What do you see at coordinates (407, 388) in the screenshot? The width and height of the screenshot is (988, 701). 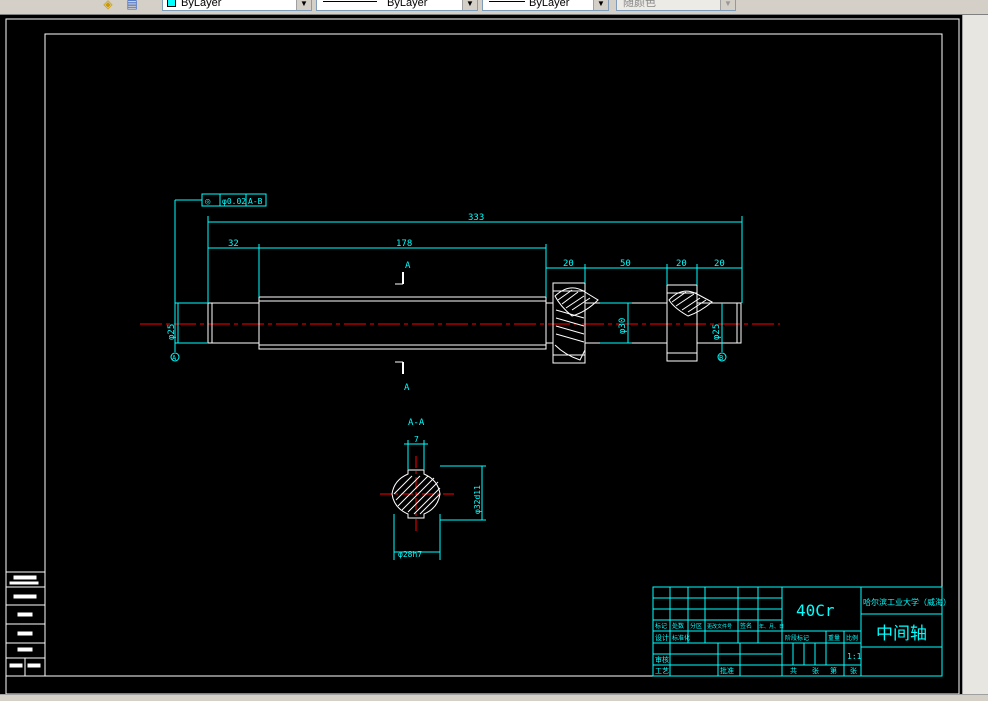 I see `section-label-bottom: A` at bounding box center [407, 388].